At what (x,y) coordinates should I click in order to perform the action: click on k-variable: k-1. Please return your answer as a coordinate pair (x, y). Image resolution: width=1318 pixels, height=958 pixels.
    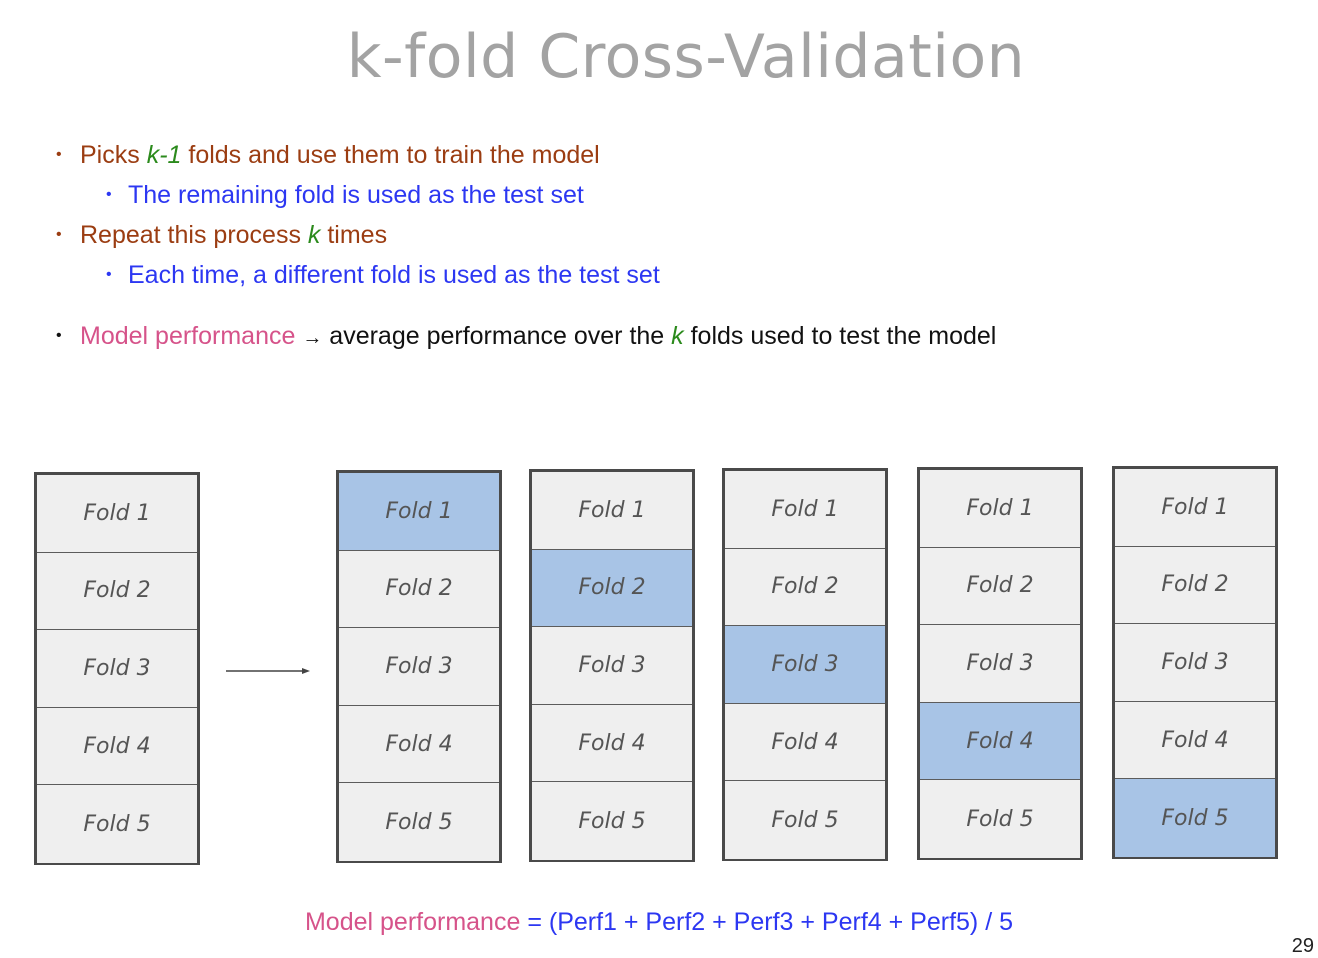
    Looking at the image, I should click on (164, 155).